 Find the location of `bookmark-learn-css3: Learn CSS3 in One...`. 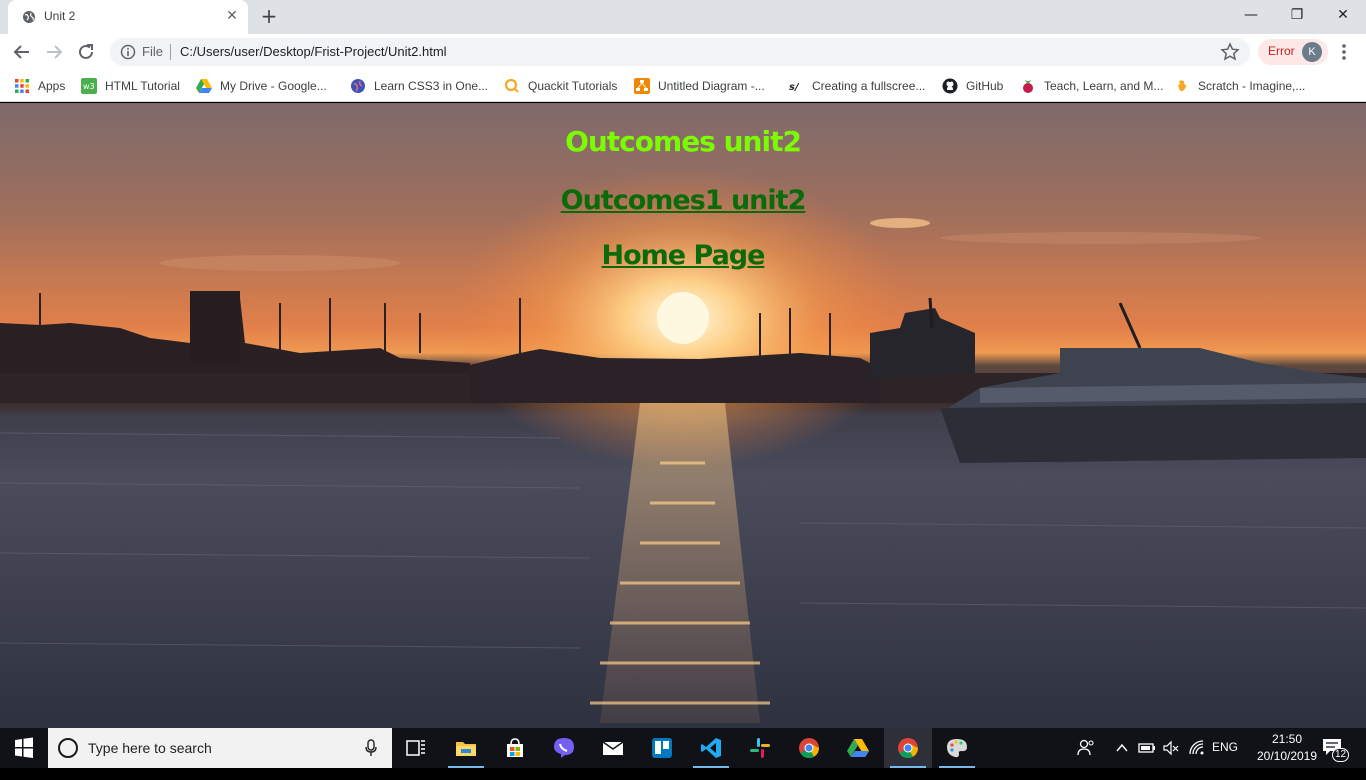

bookmark-learn-css3: Learn CSS3 in One... is located at coordinates (419, 86).